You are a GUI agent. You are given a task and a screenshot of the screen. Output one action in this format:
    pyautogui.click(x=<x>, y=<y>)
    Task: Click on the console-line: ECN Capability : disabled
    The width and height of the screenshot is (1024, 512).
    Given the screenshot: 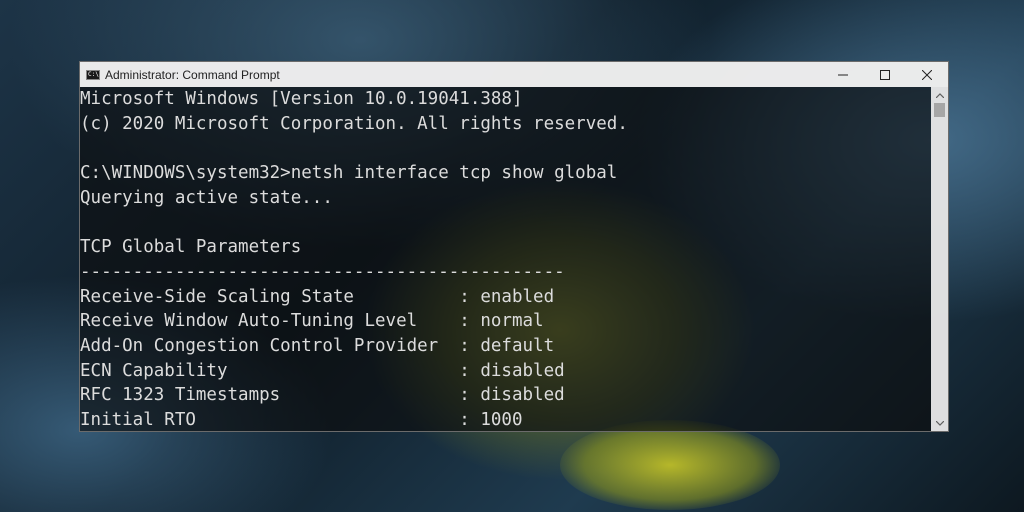 What is the action you would take?
    pyautogui.click(x=322, y=370)
    